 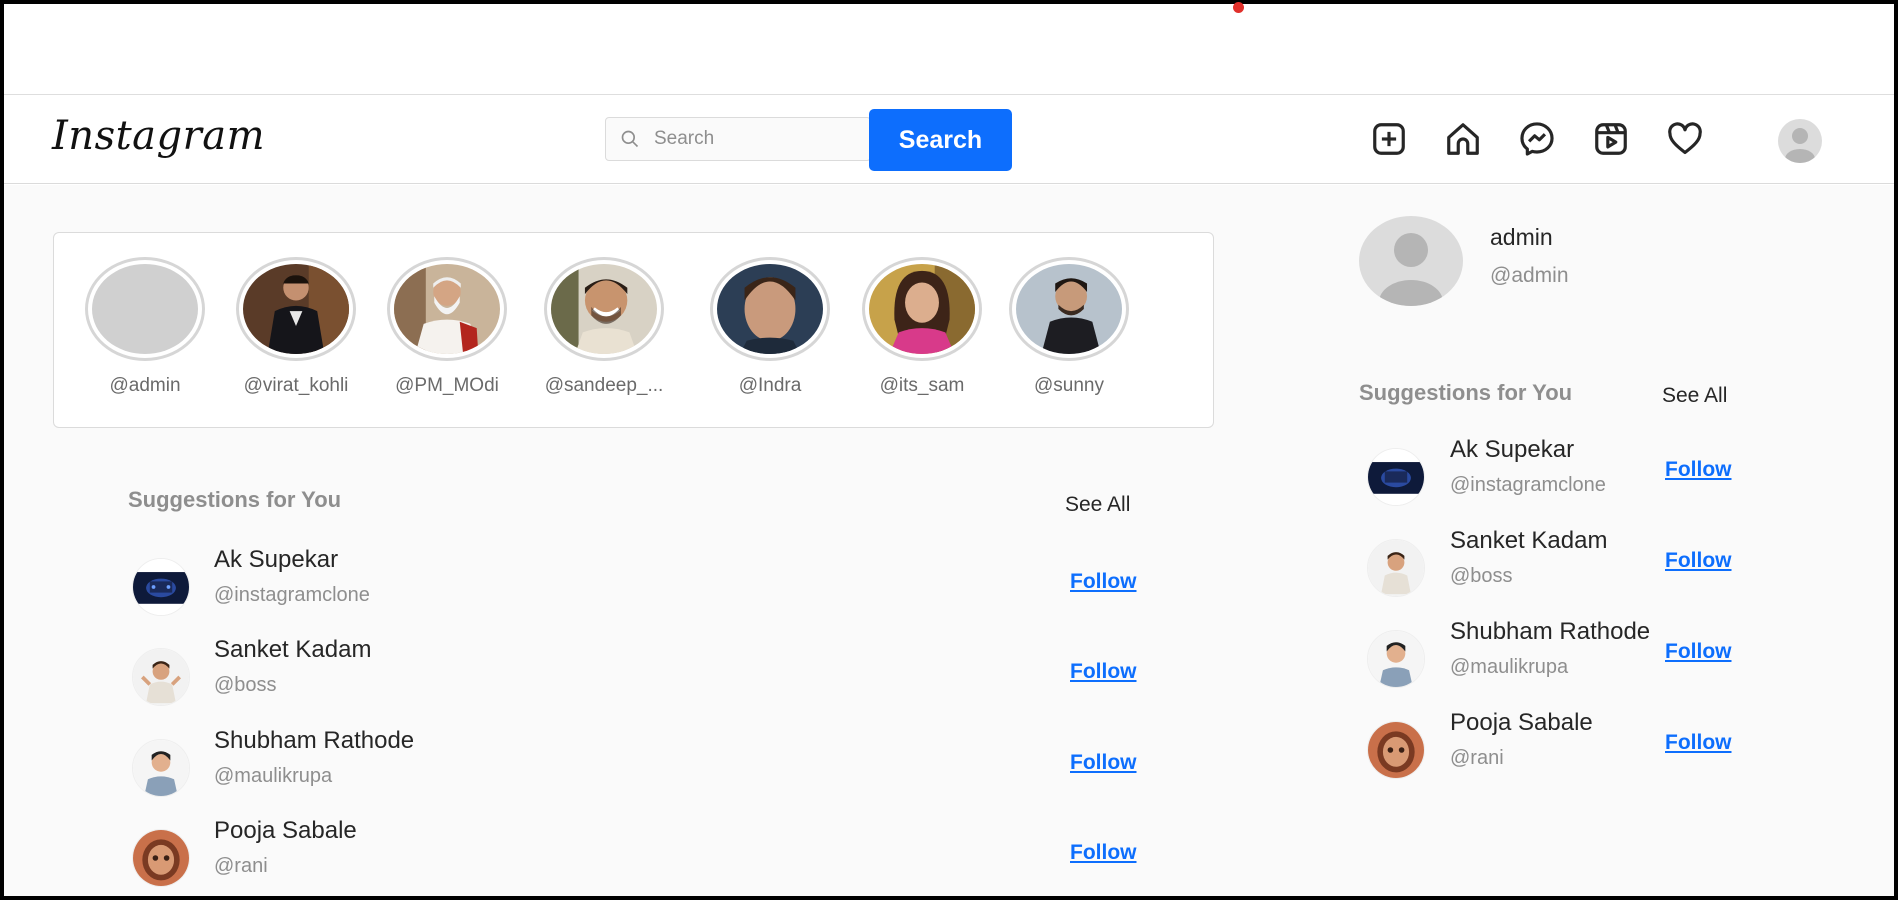 I want to click on add-post-icon, so click(x=1389, y=139).